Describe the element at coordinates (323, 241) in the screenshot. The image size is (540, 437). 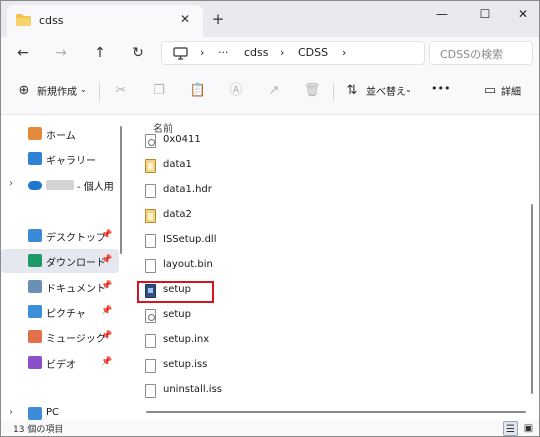
I see `file-row: ISSetup.dll` at that location.